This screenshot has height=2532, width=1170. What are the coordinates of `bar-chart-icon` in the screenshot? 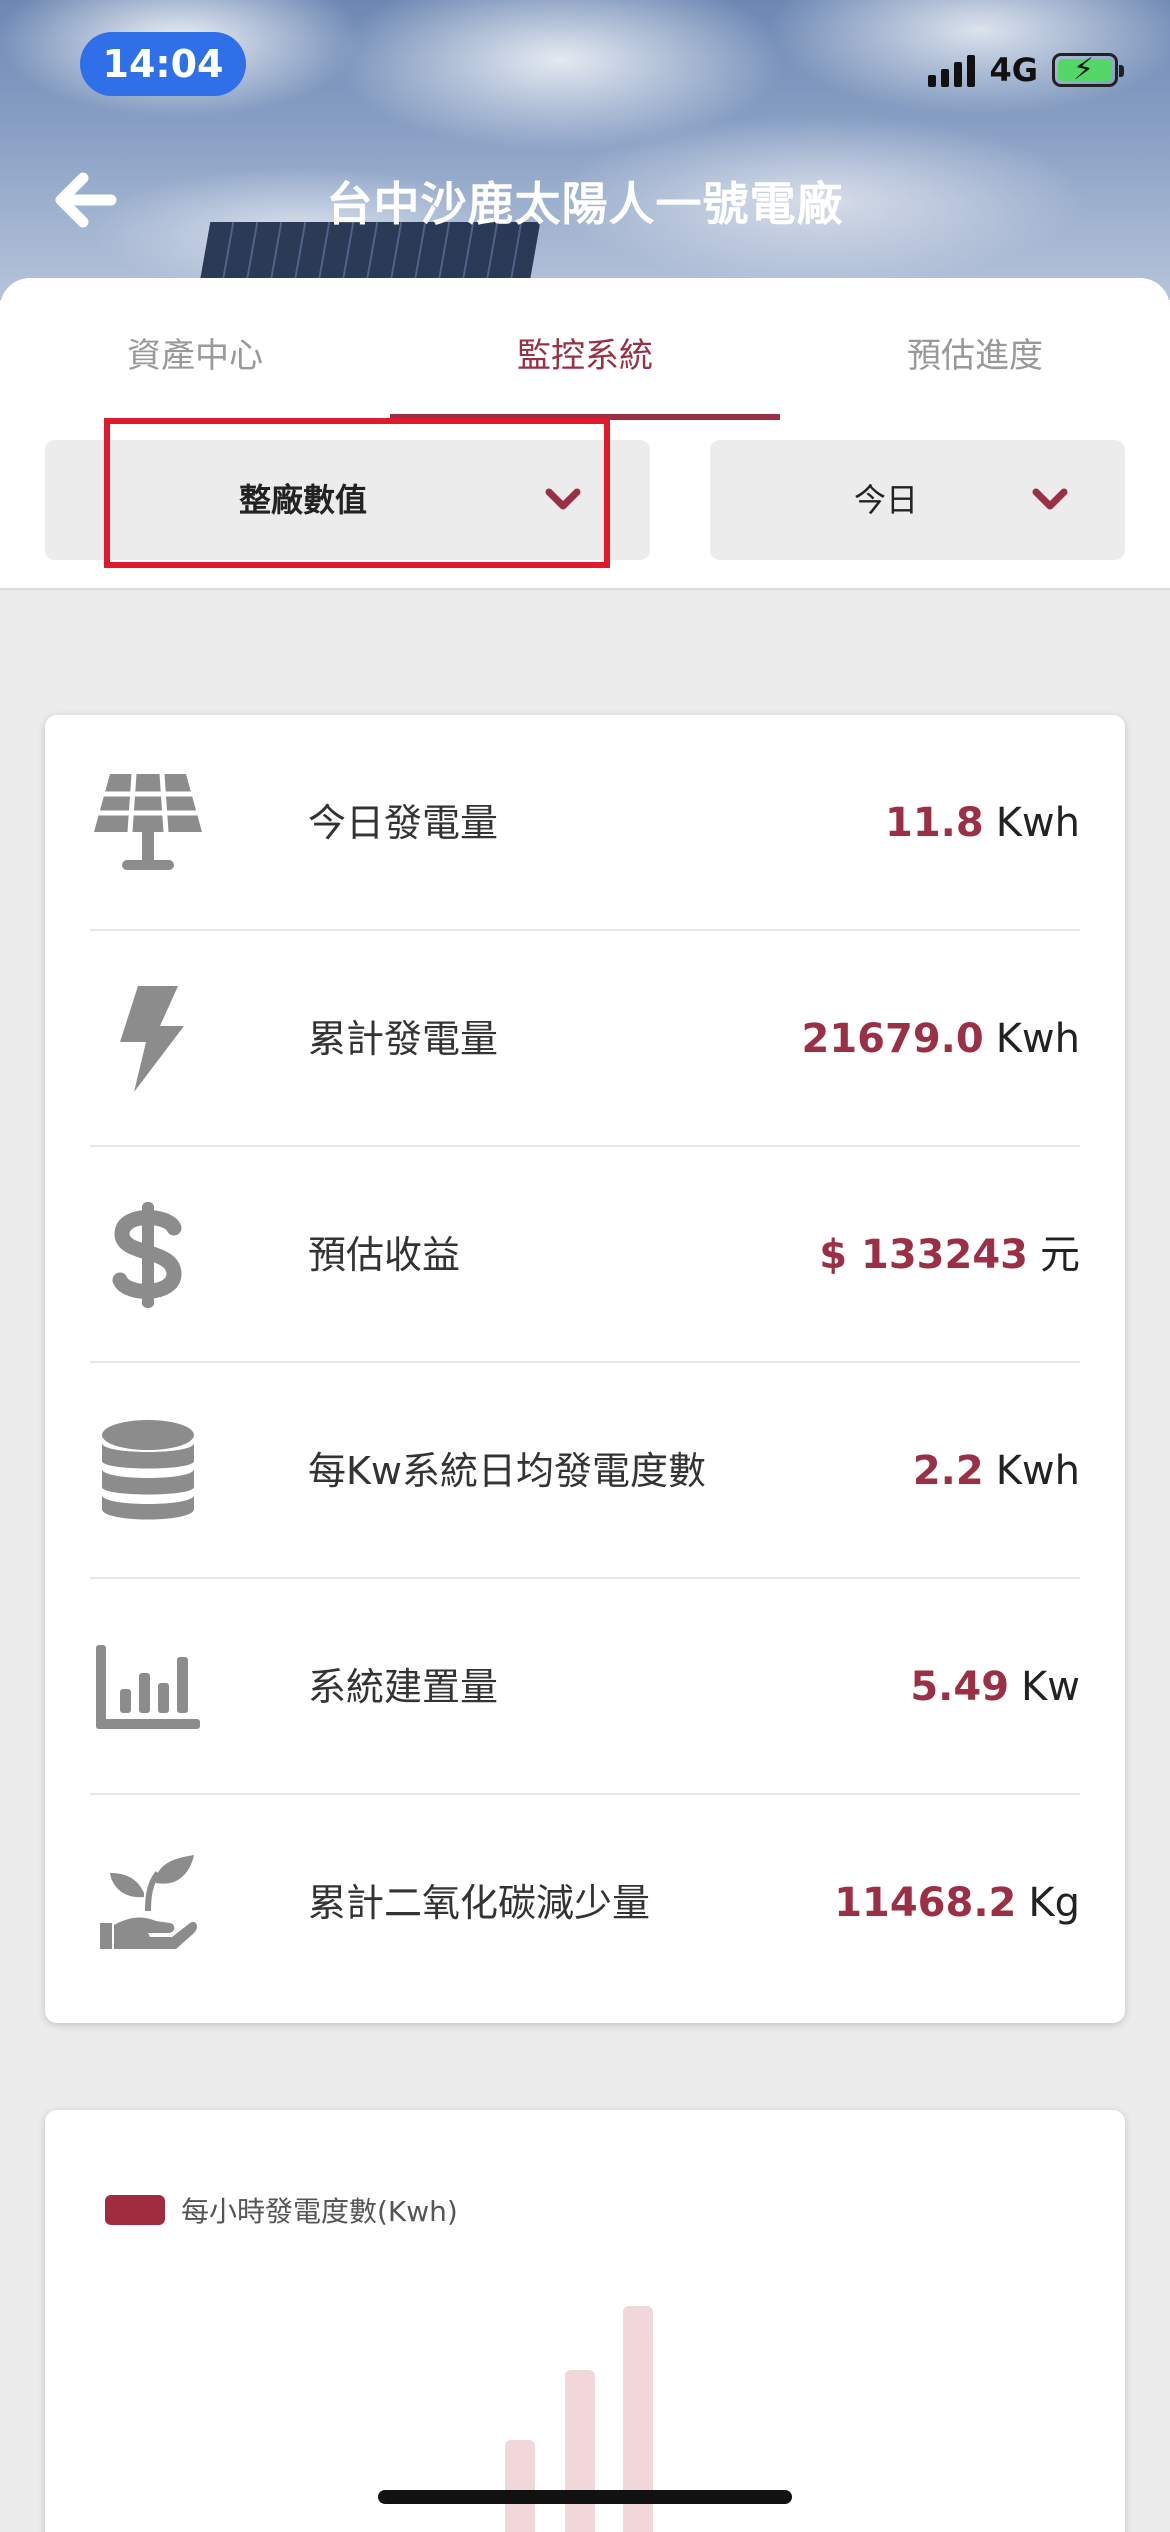 It's located at (148, 1687).